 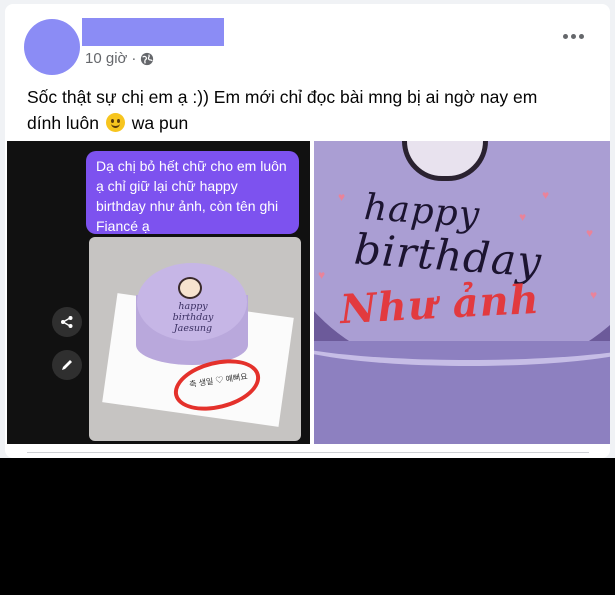 I want to click on post-time: 10 giờ, so click(x=106, y=58).